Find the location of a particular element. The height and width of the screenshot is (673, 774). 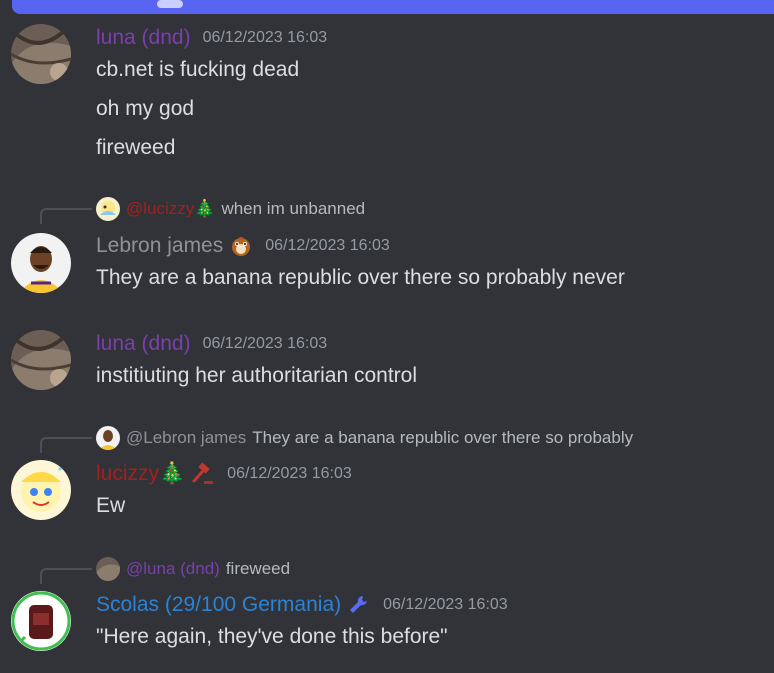

gavel-icon is located at coordinates (203, 474).